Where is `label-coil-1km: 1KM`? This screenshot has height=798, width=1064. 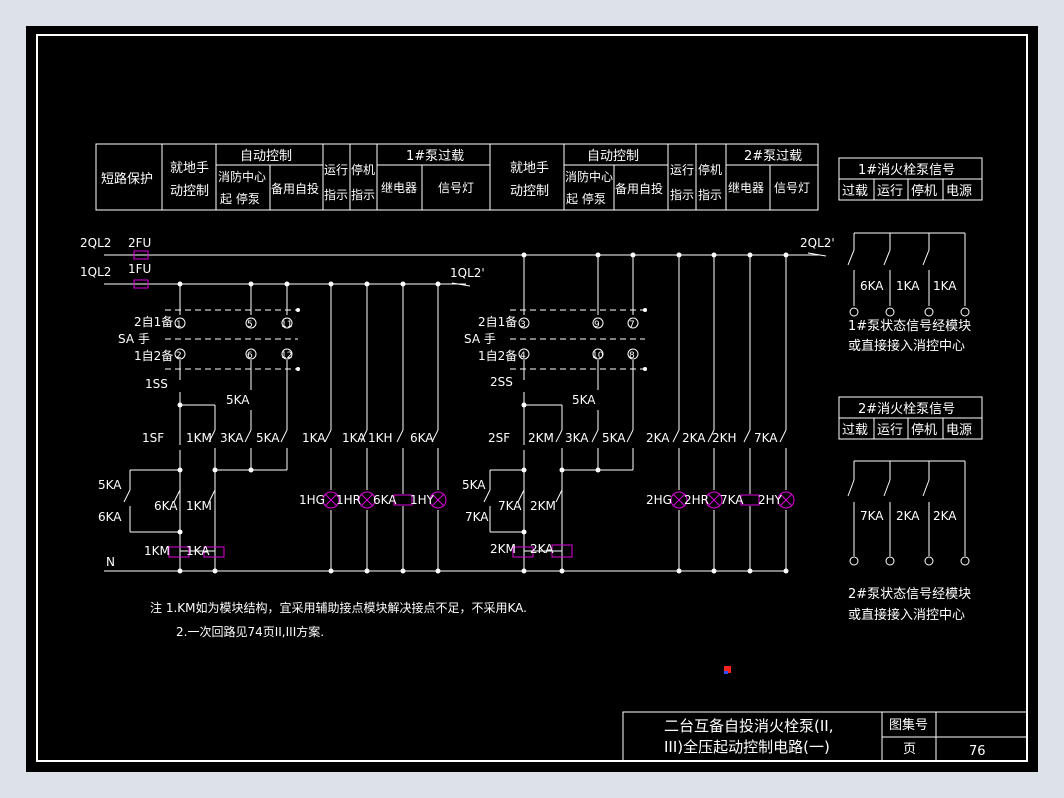 label-coil-1km: 1KM is located at coordinates (157, 551).